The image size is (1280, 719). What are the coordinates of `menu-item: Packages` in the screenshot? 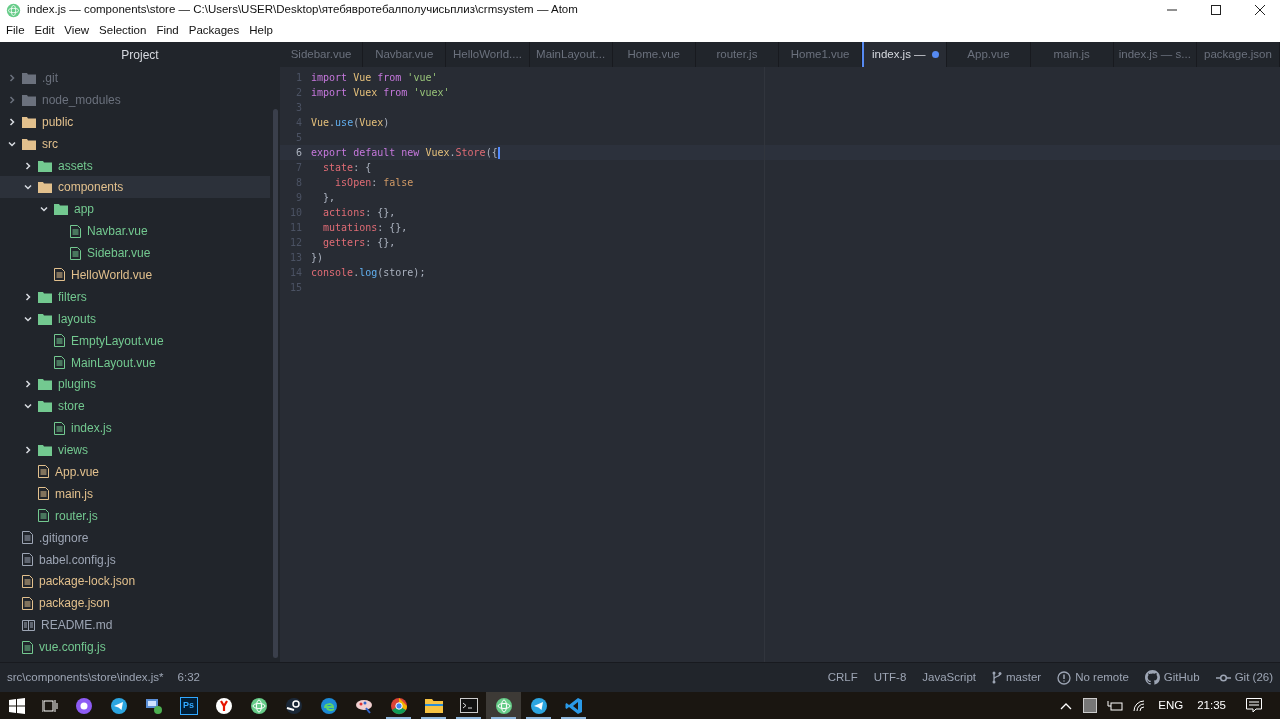 It's located at (214, 31).